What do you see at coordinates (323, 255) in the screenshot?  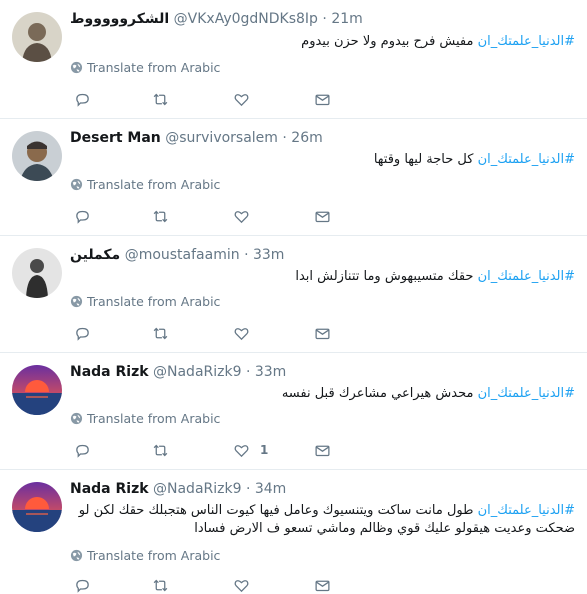 I see `tweet-header: مكملين @moustafaamin · 33m` at bounding box center [323, 255].